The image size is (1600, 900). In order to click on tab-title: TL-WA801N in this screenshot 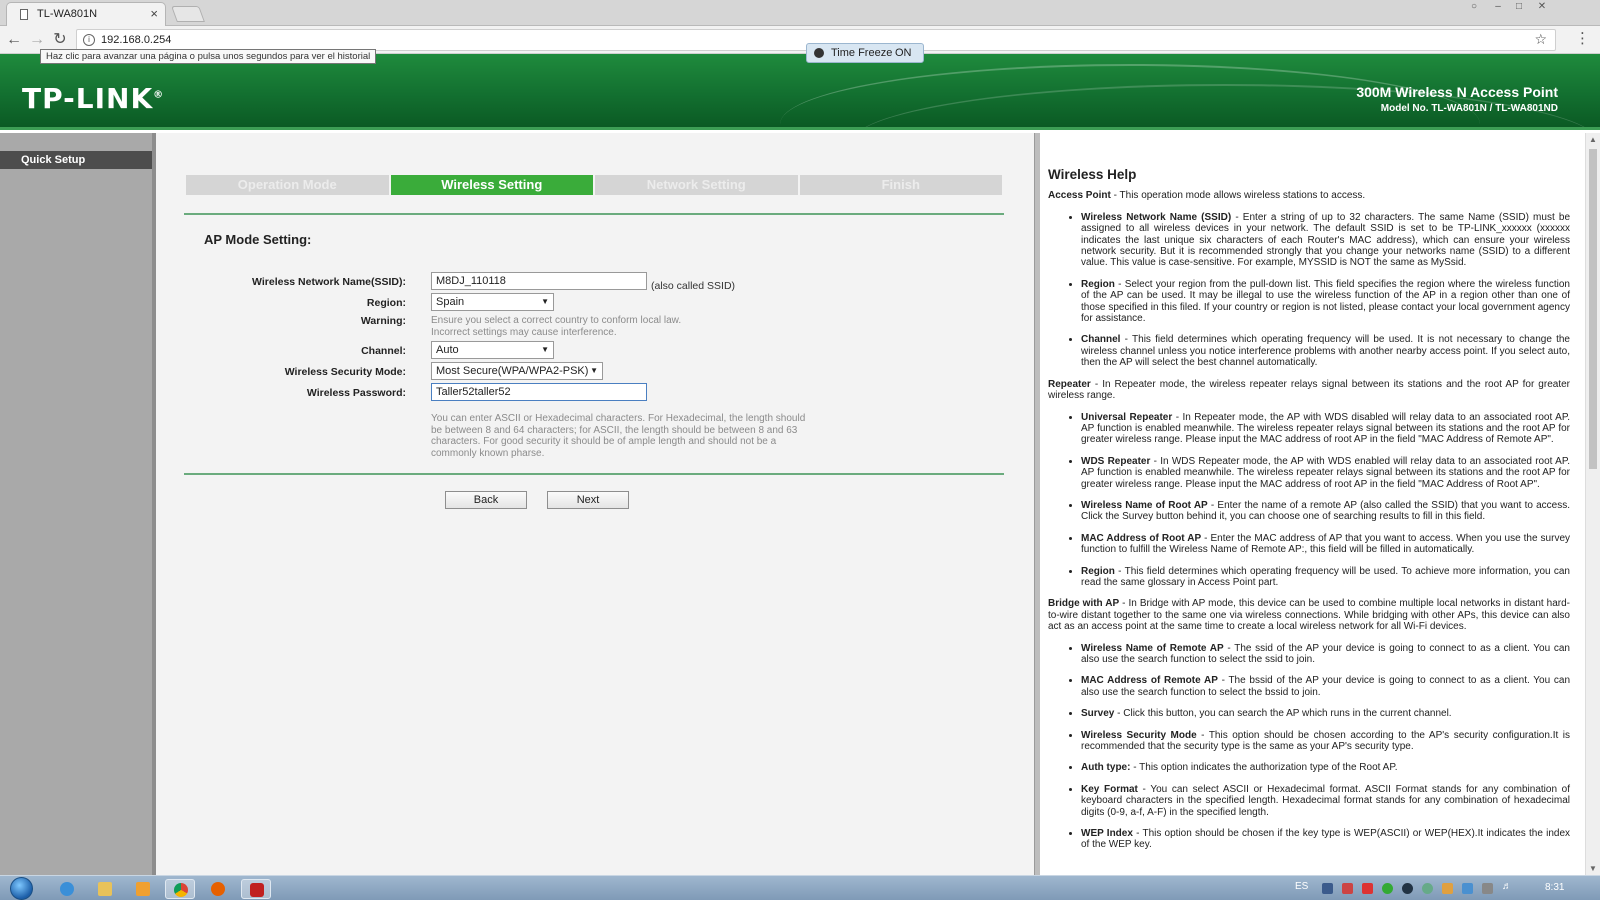, I will do `click(67, 14)`.